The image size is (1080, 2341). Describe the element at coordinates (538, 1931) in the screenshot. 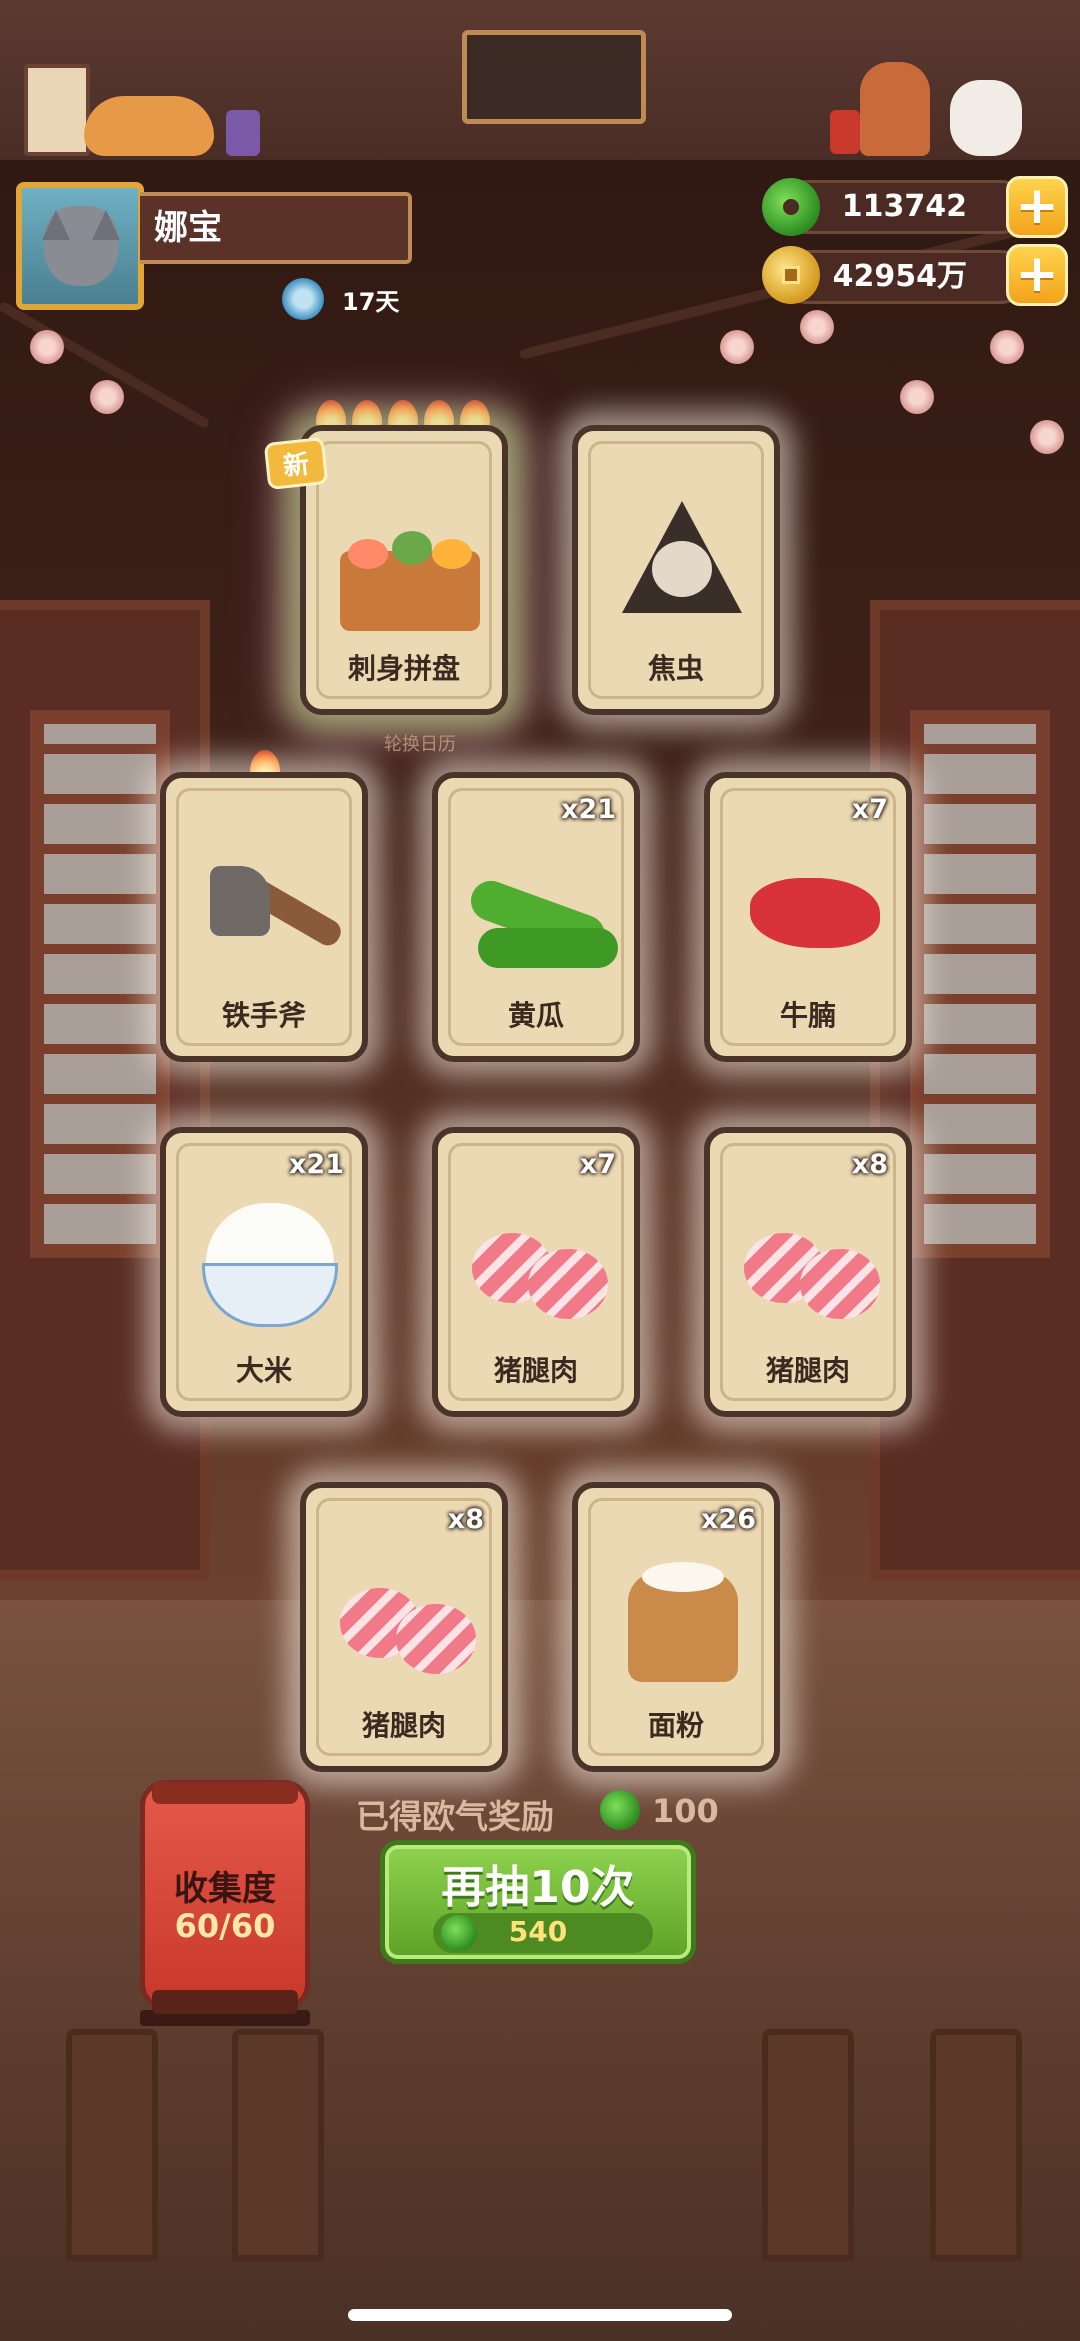

I see `draw-cost: 540` at that location.